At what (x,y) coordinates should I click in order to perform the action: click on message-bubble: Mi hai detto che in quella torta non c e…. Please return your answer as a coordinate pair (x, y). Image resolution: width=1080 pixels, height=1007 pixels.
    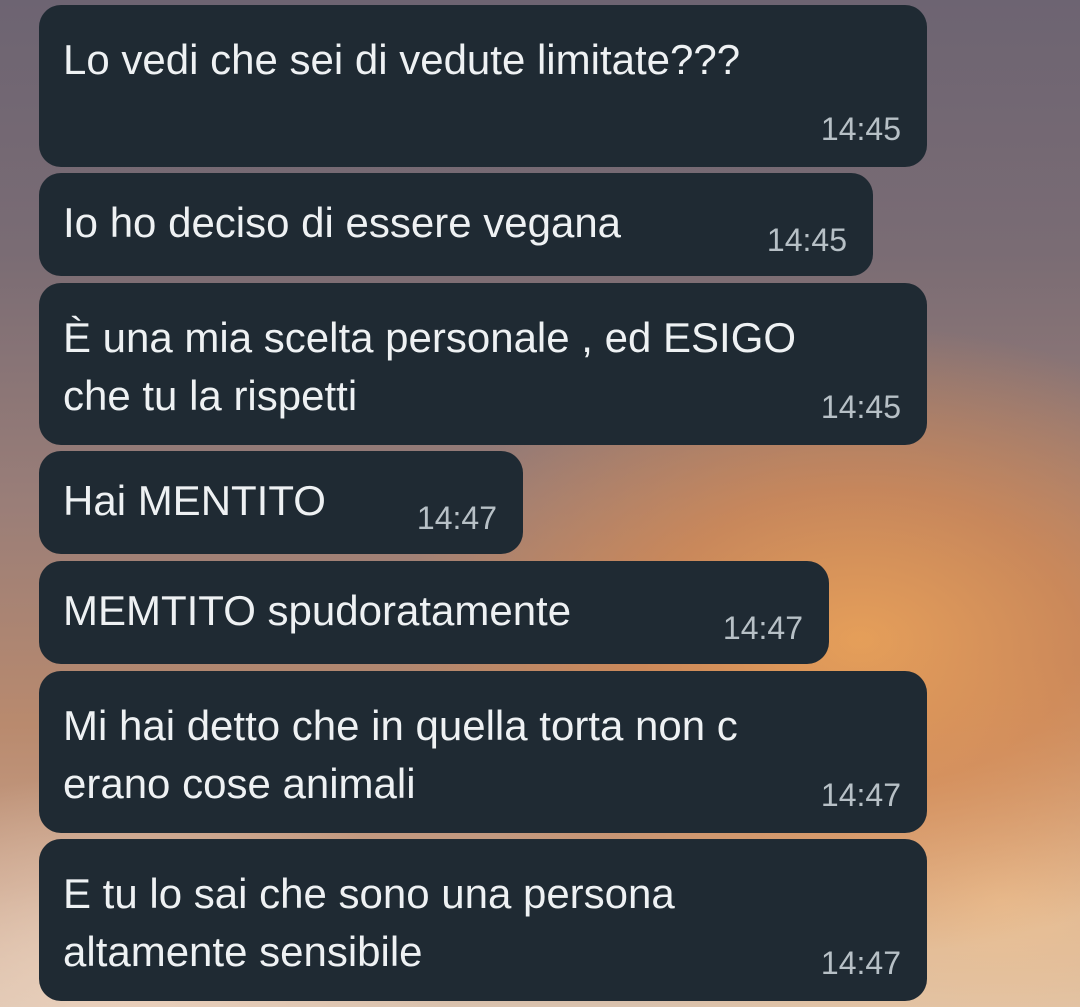
    Looking at the image, I should click on (483, 752).